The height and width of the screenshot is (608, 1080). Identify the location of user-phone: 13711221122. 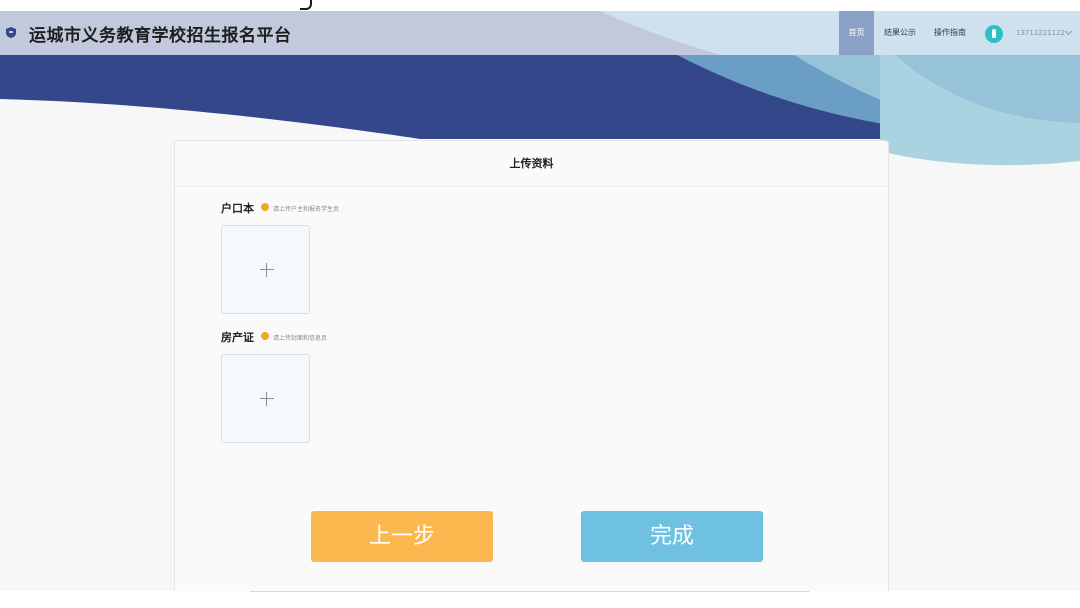
(1040, 33).